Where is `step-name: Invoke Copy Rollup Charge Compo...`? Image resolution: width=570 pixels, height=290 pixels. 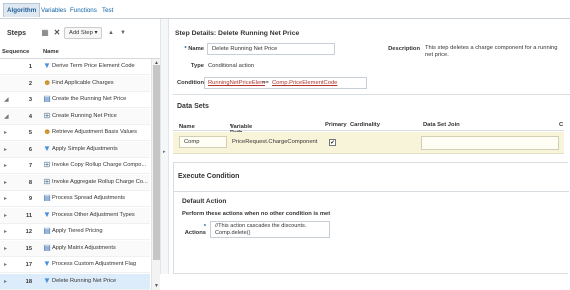 step-name: Invoke Copy Rollup Charge Compo... is located at coordinates (99, 165).